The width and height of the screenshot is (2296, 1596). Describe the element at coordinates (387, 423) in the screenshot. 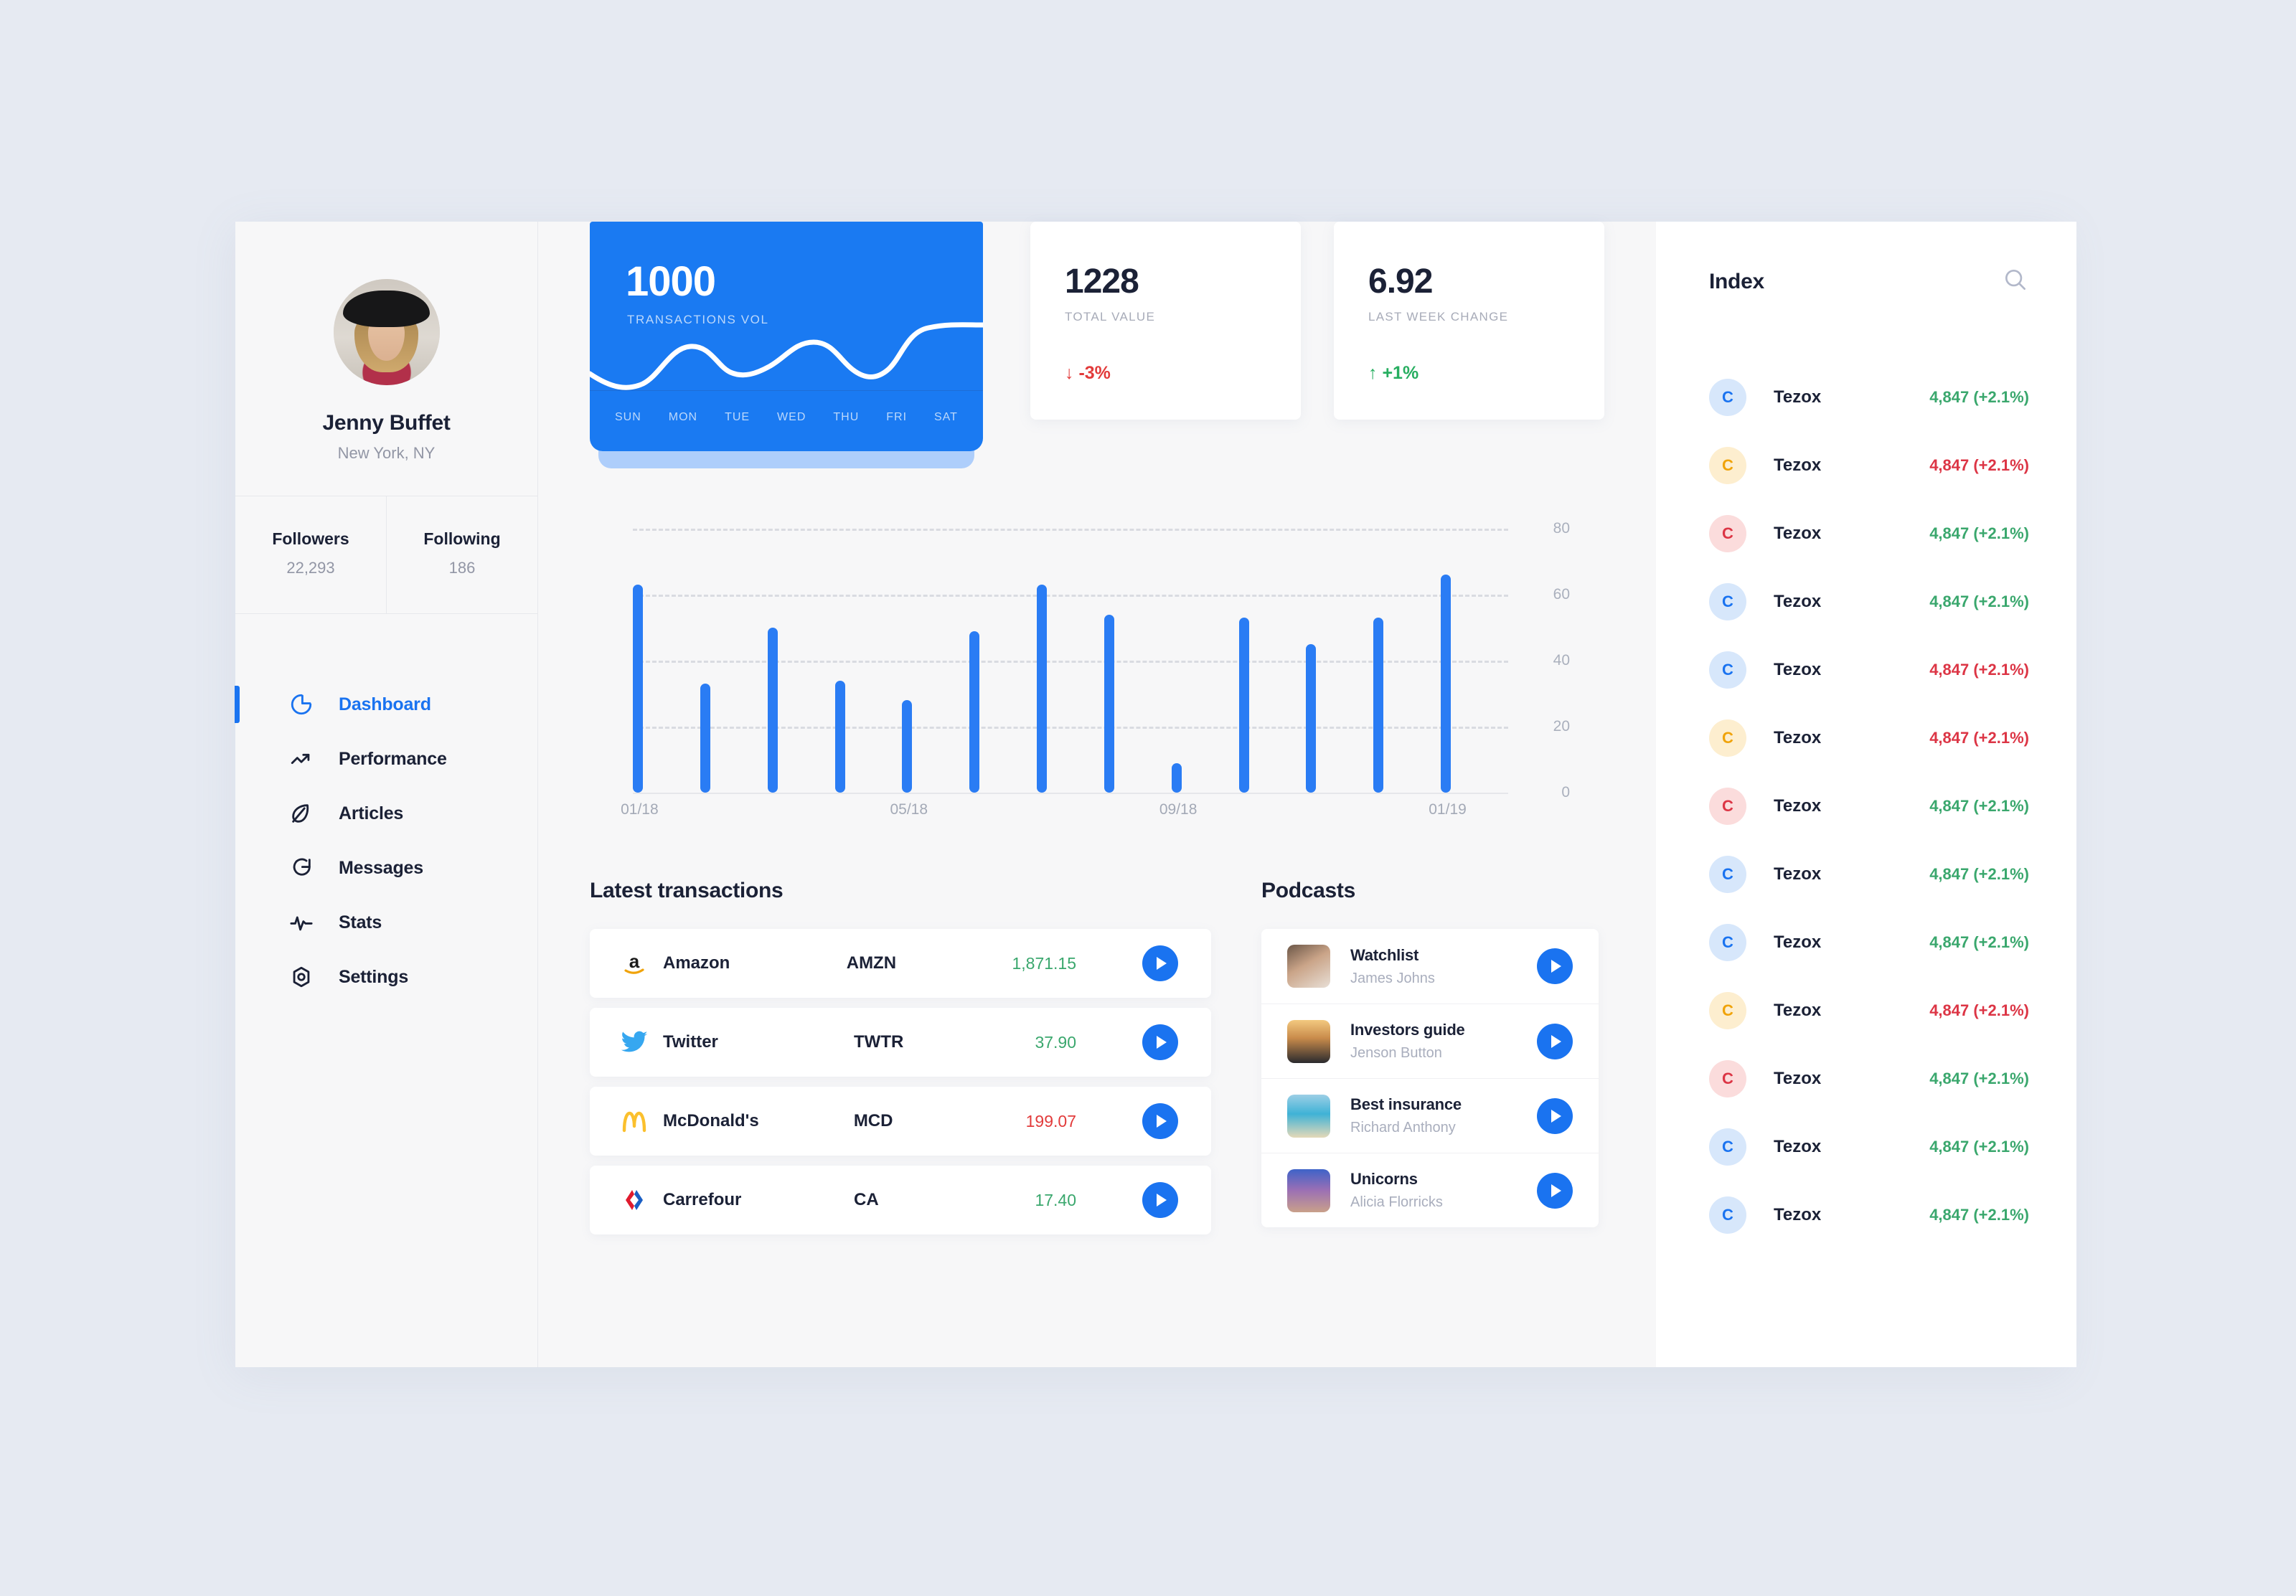

I see `profile-name: Jenny Buffet` at that location.